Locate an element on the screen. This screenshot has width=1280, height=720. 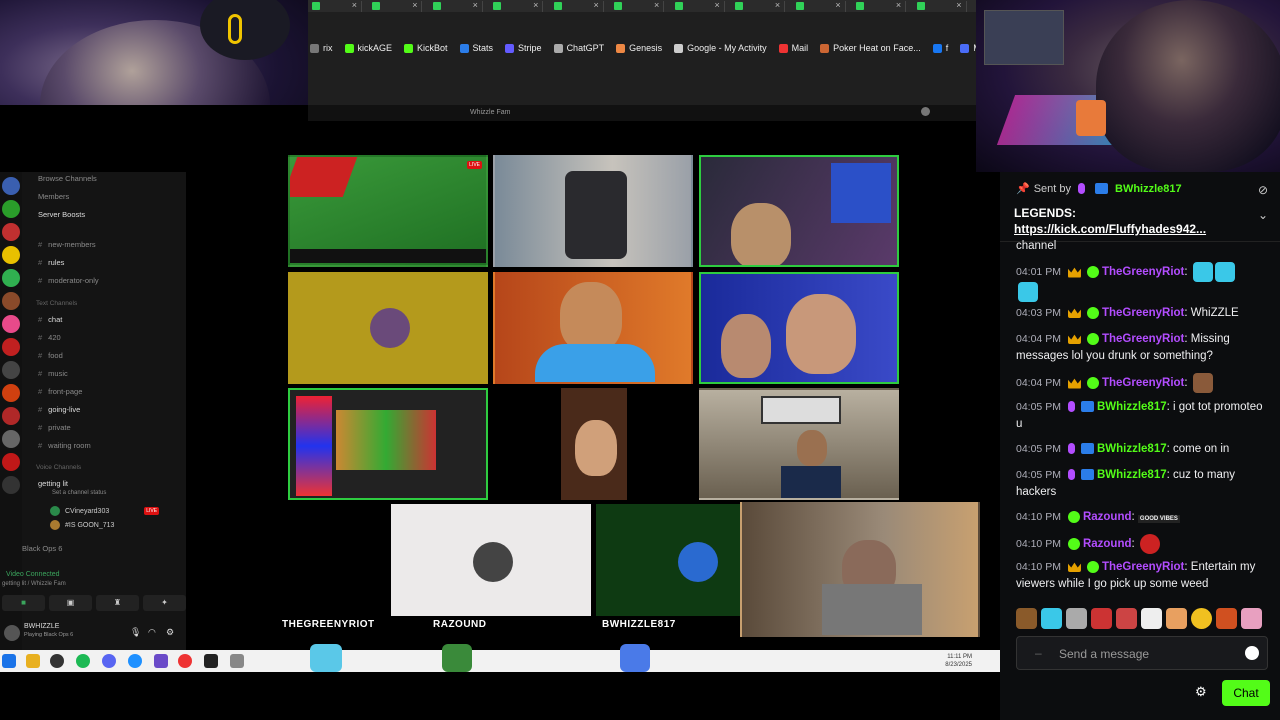
help-icon is located at coordinates (925, 111).